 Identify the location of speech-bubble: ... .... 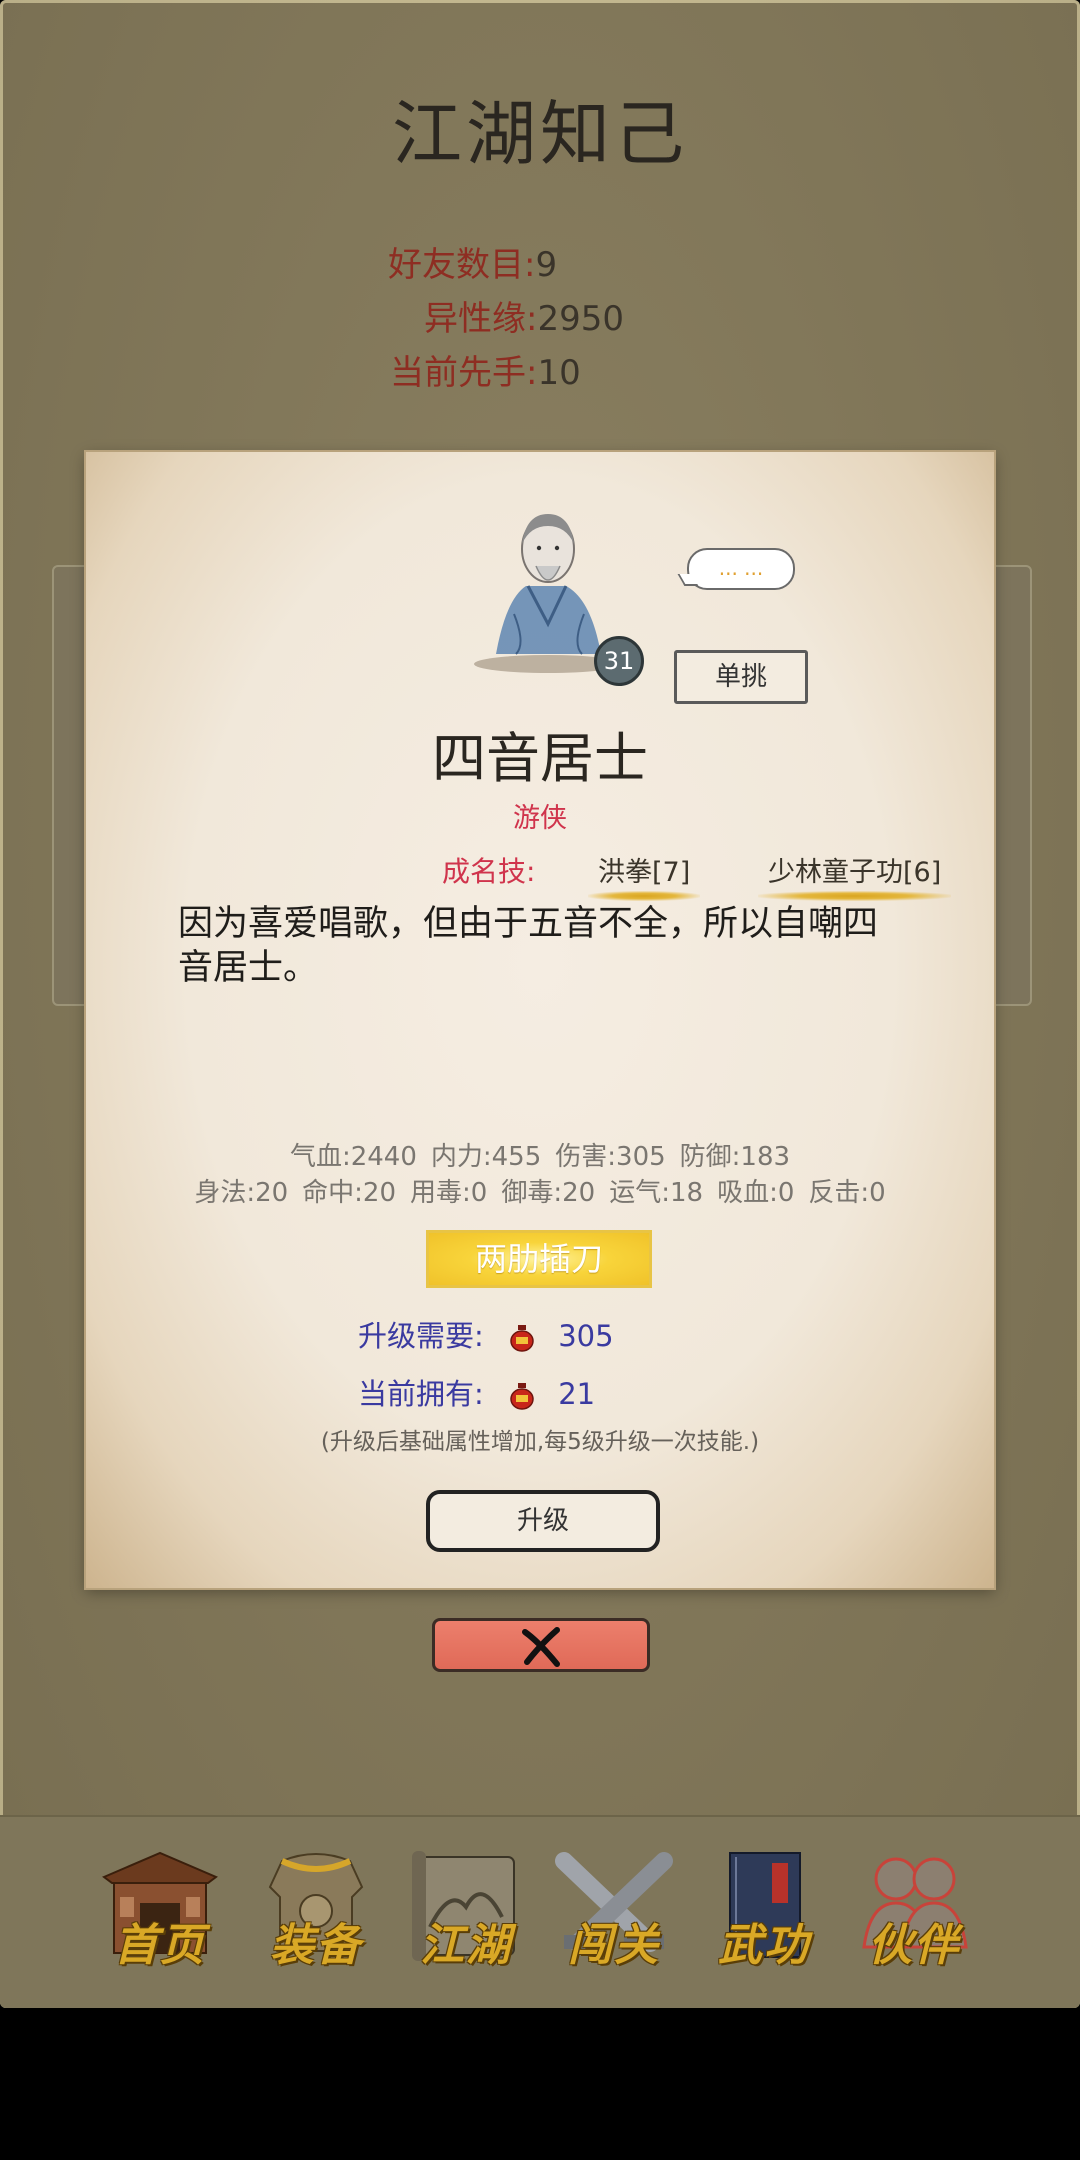
(741, 569).